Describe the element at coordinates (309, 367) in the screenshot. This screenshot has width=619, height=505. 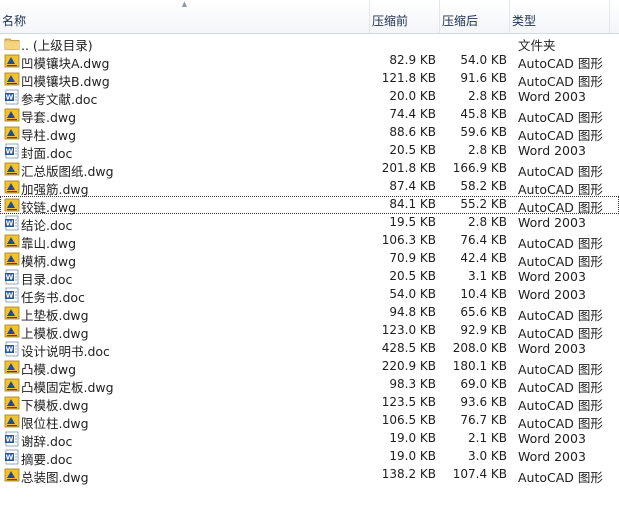
I see `file-row: 凸模.dwg 220.9 KB 180.1 KB AutoCAD 图形` at that location.